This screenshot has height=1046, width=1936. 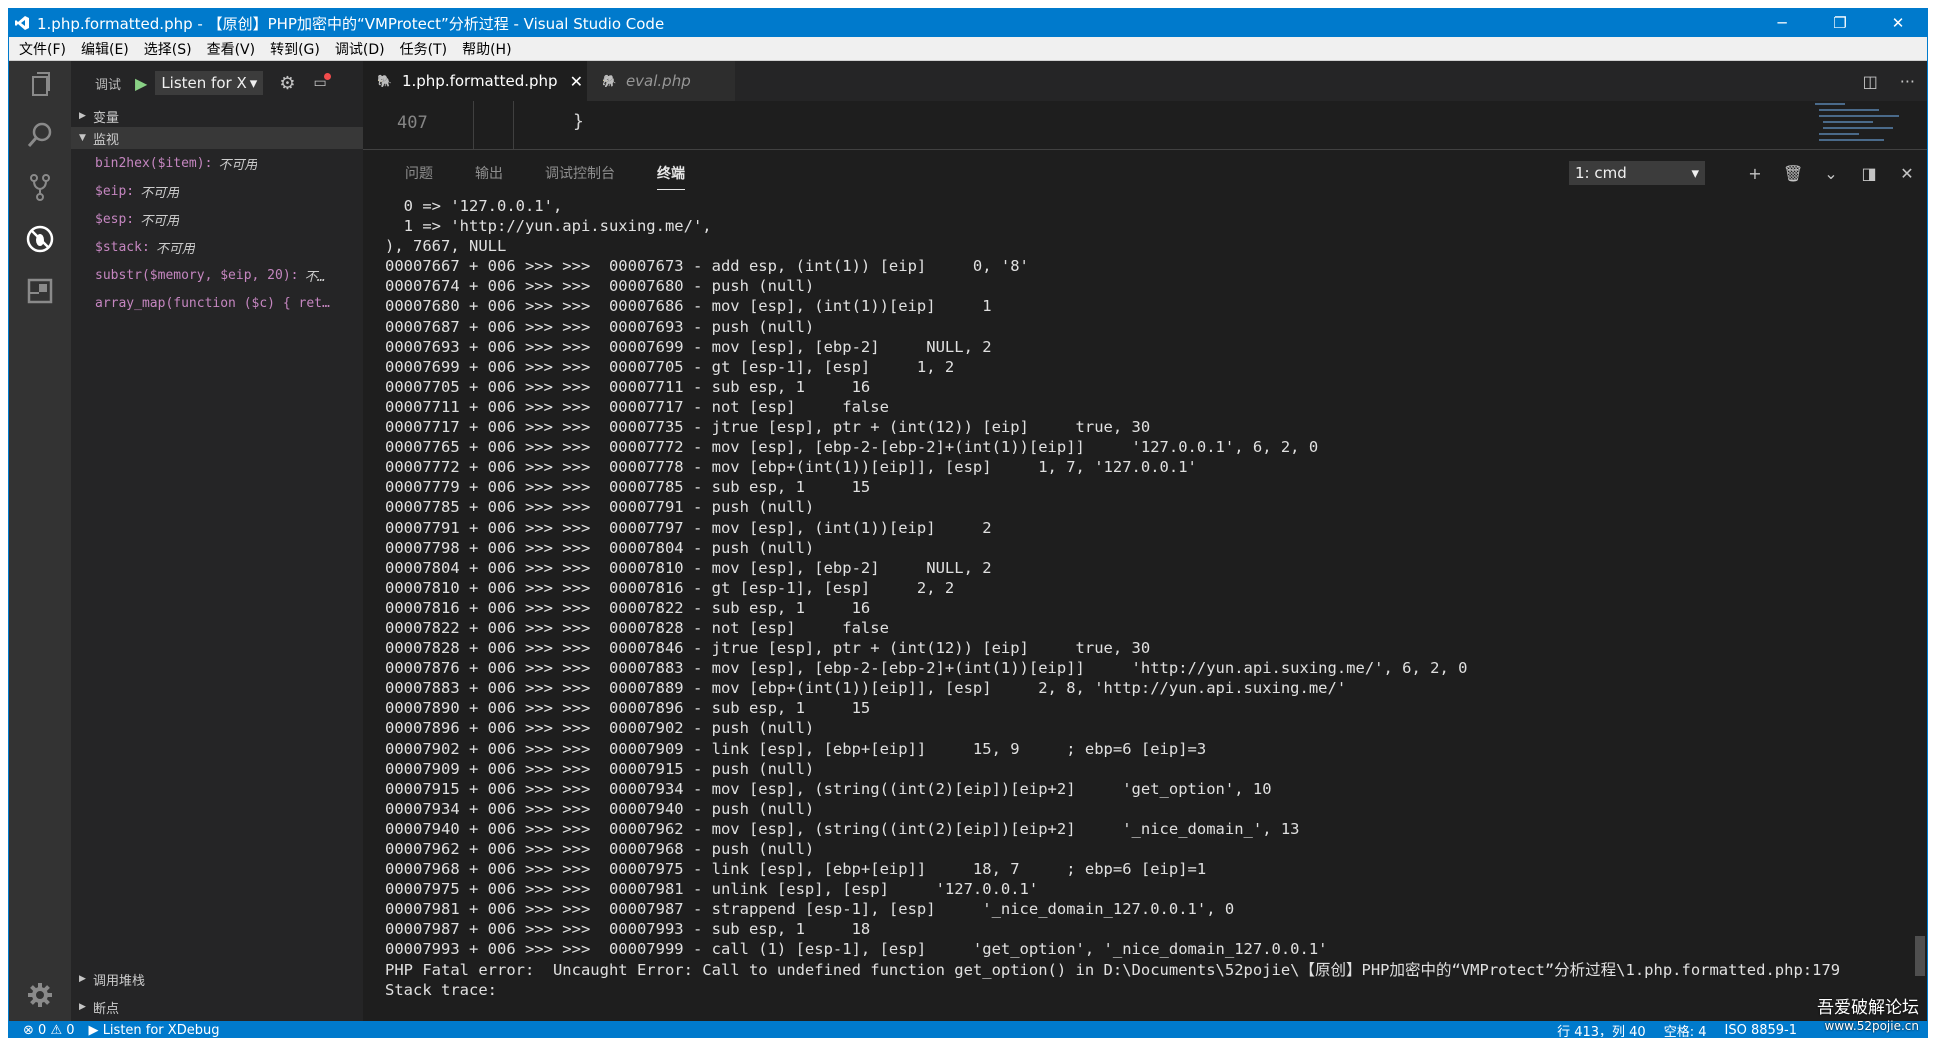 I want to click on encoding-status: ISO 8859-1, so click(x=1761, y=1030).